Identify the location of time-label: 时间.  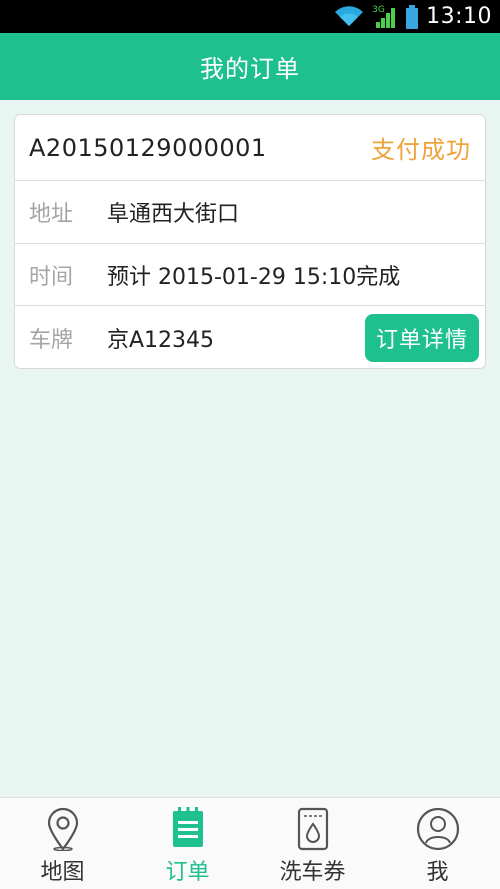
(51, 277).